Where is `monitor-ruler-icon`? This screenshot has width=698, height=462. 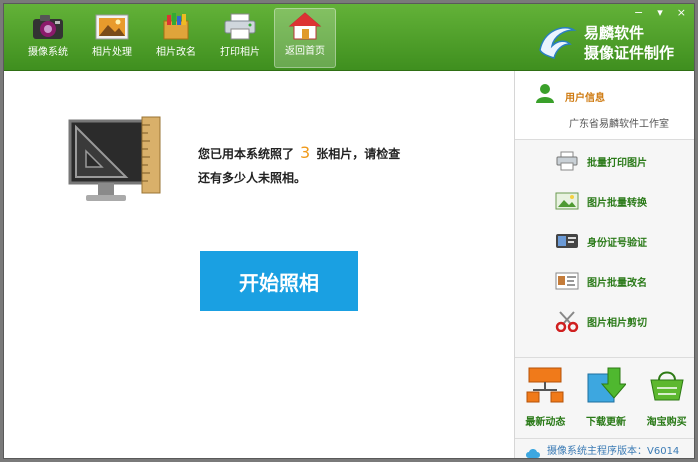 monitor-ruler-icon is located at coordinates (116, 161).